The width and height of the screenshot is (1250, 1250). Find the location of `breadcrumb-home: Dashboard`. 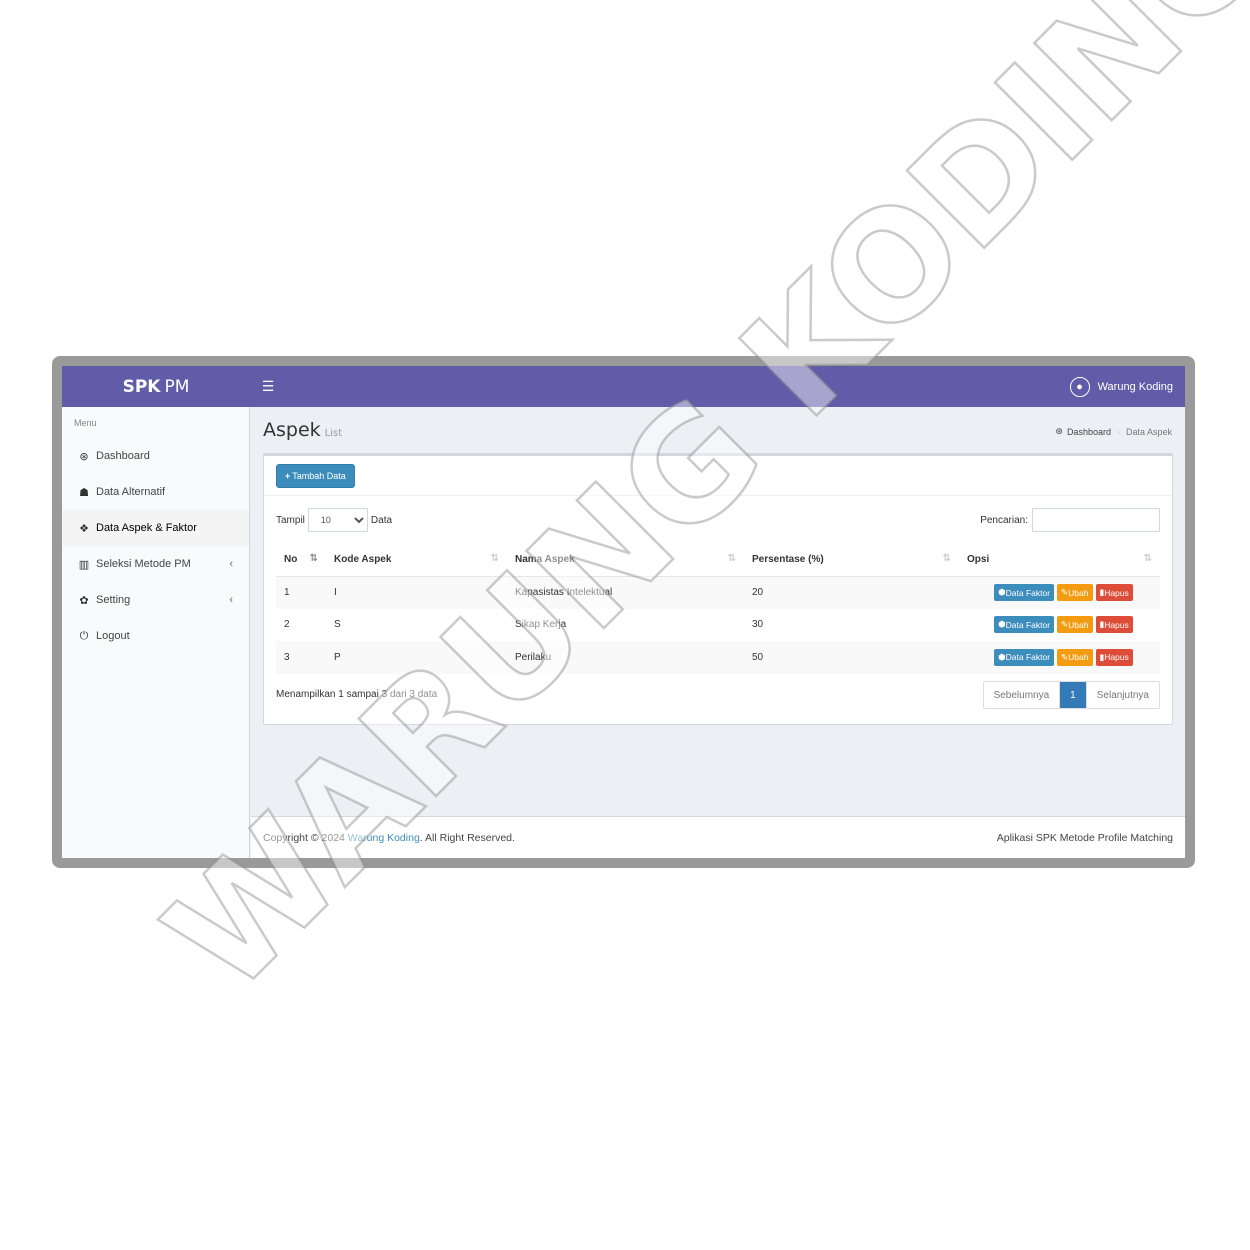

breadcrumb-home: Dashboard is located at coordinates (1089, 432).